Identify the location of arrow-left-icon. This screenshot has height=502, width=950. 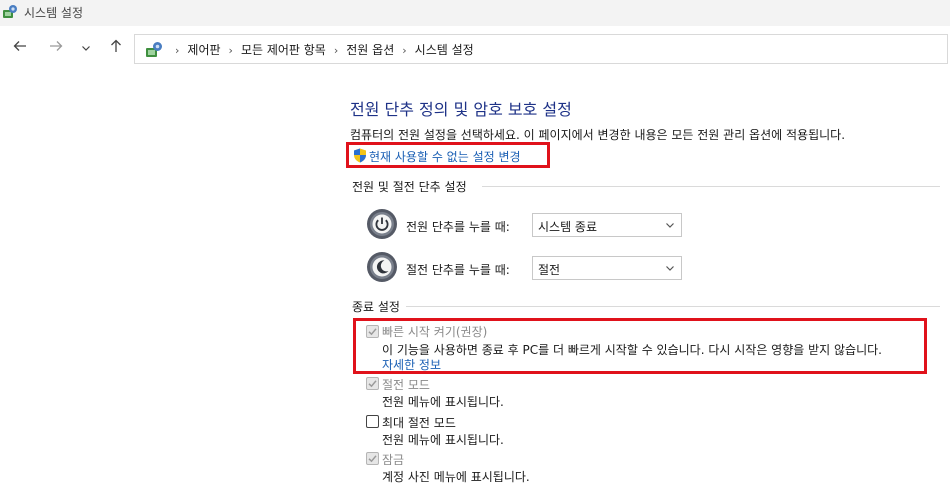
(19, 46).